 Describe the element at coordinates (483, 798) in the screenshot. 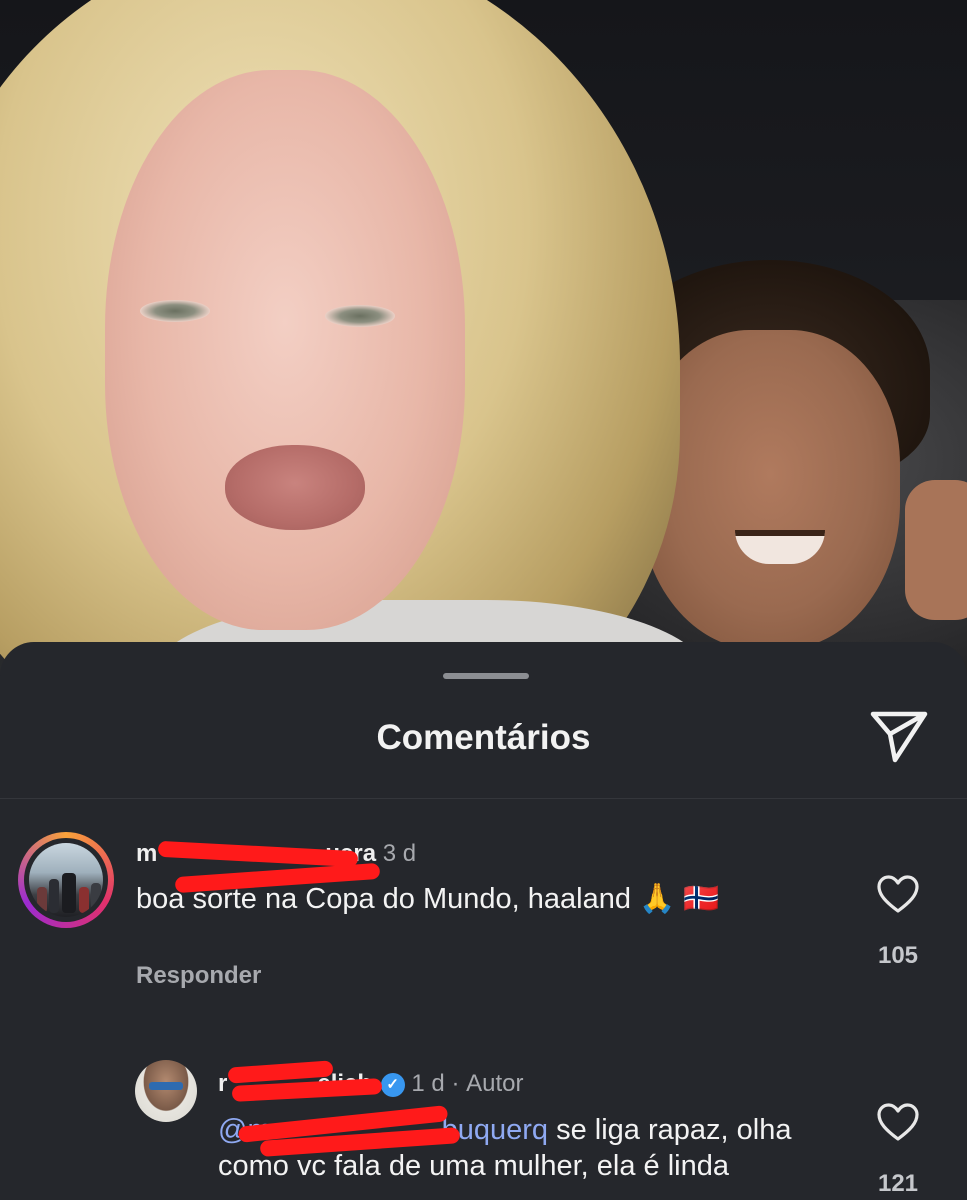

I see `header-divider` at that location.